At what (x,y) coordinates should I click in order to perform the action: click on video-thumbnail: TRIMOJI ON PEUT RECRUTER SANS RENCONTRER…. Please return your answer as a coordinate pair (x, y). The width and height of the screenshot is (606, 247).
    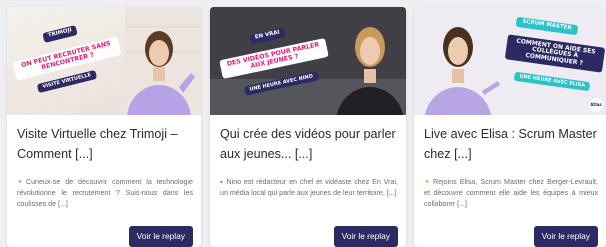
    Looking at the image, I should click on (104, 61).